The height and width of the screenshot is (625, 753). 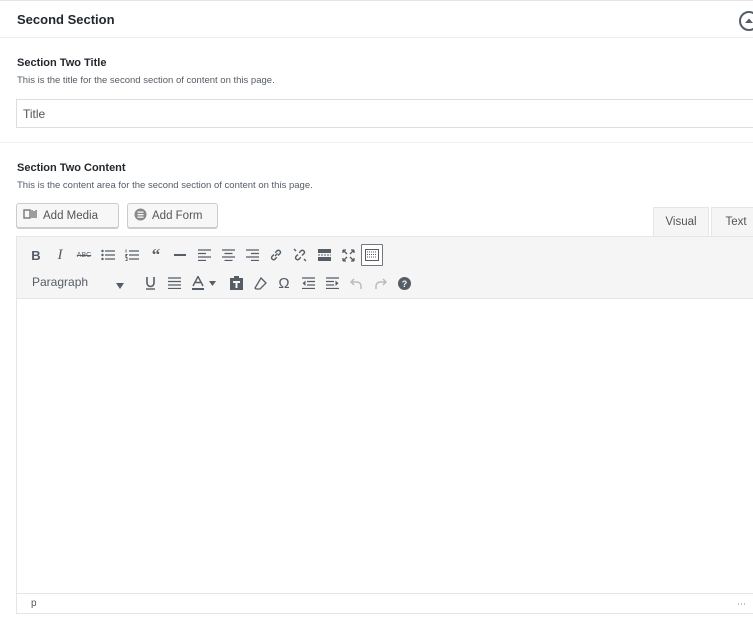 I want to click on undo-icon, so click(x=356, y=283).